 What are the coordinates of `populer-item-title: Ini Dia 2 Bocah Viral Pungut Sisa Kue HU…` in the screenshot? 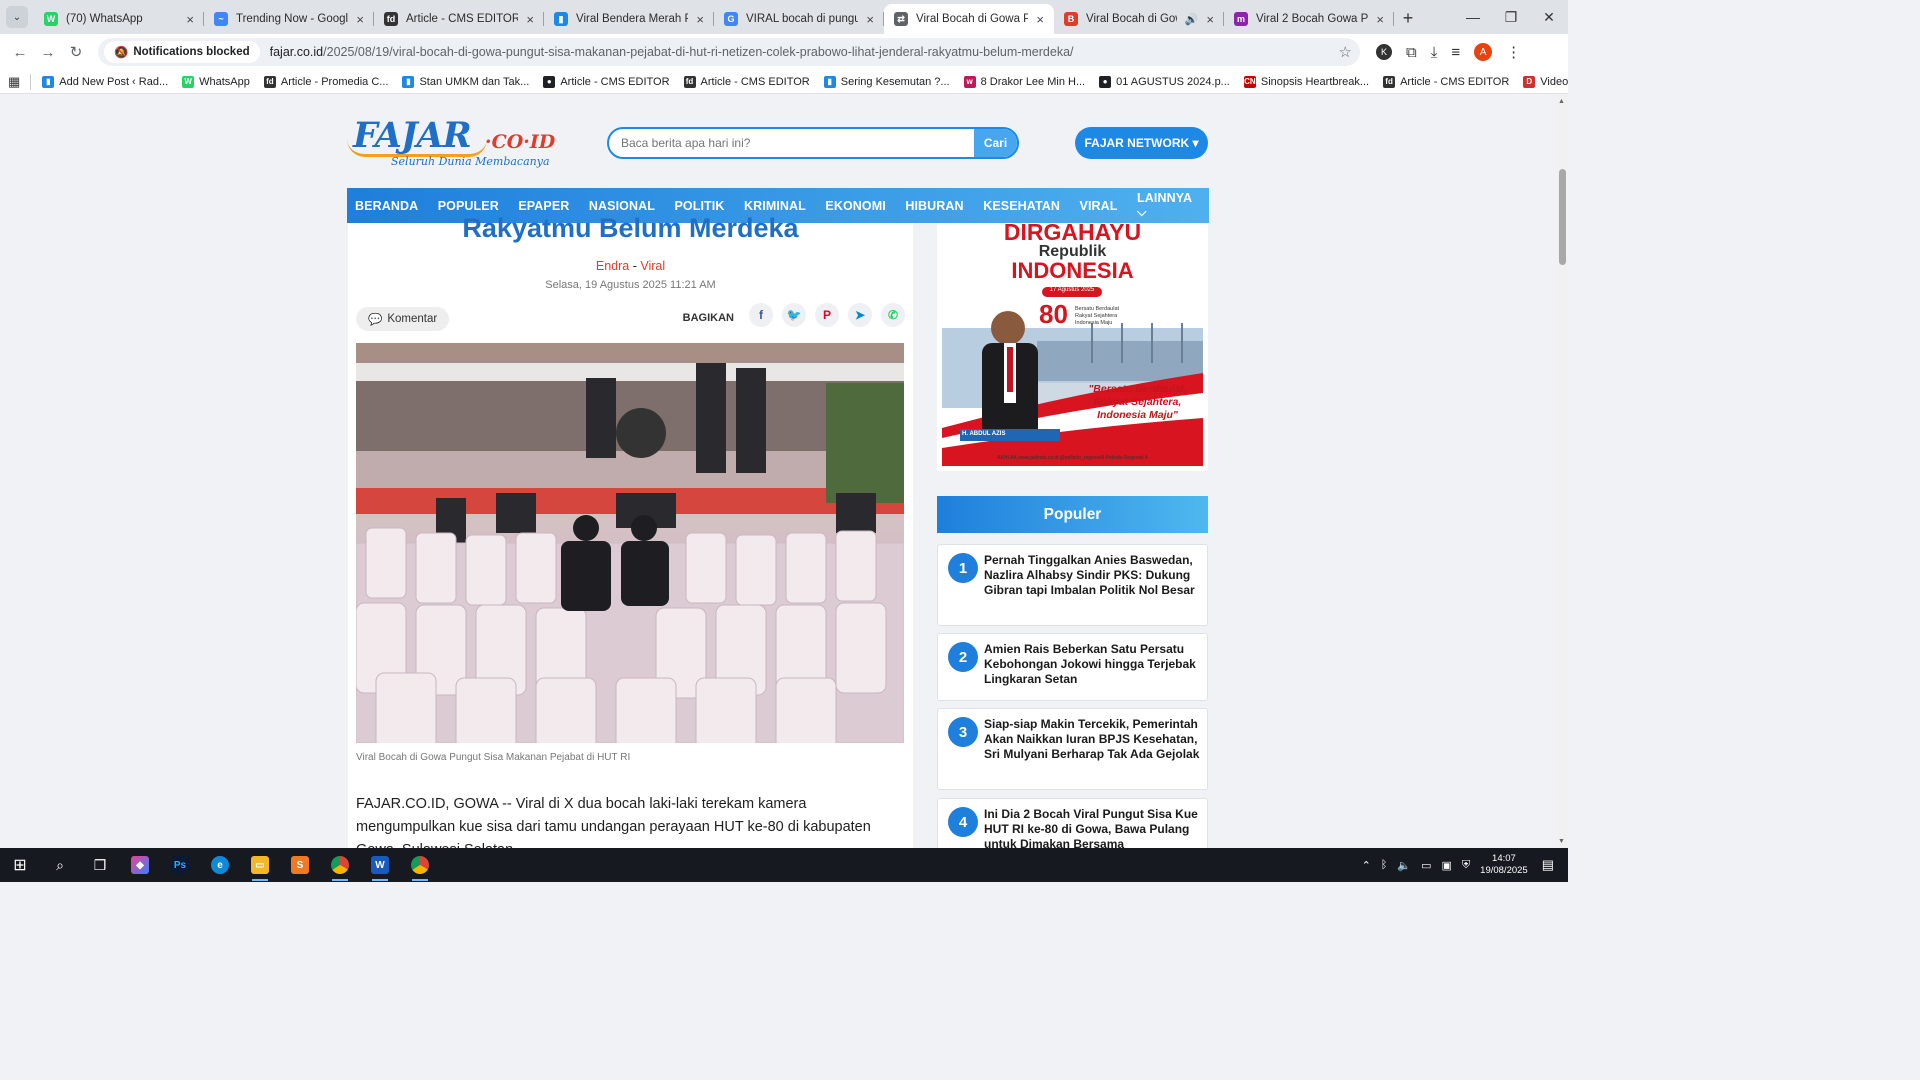 It's located at (1093, 827).